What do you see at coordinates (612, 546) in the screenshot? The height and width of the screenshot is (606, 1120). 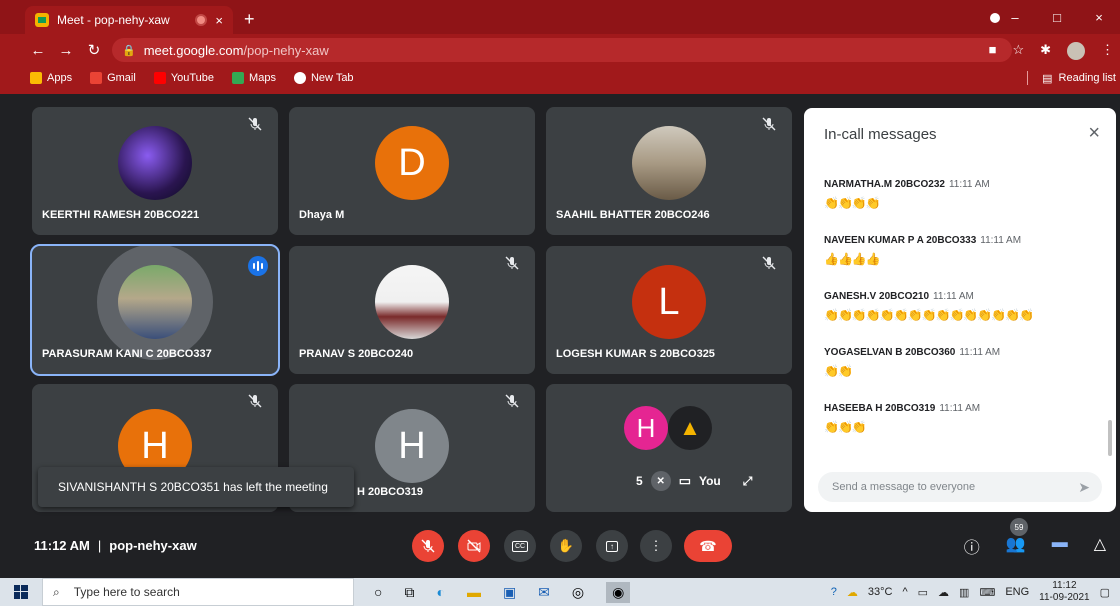 I see `present-button: ↑` at bounding box center [612, 546].